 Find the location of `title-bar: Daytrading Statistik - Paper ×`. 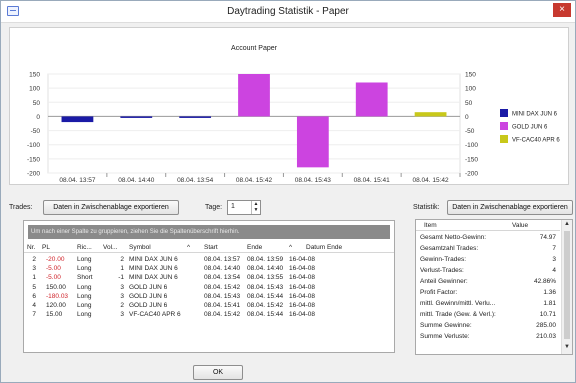

title-bar: Daytrading Statistik - Paper × is located at coordinates (288, 12).